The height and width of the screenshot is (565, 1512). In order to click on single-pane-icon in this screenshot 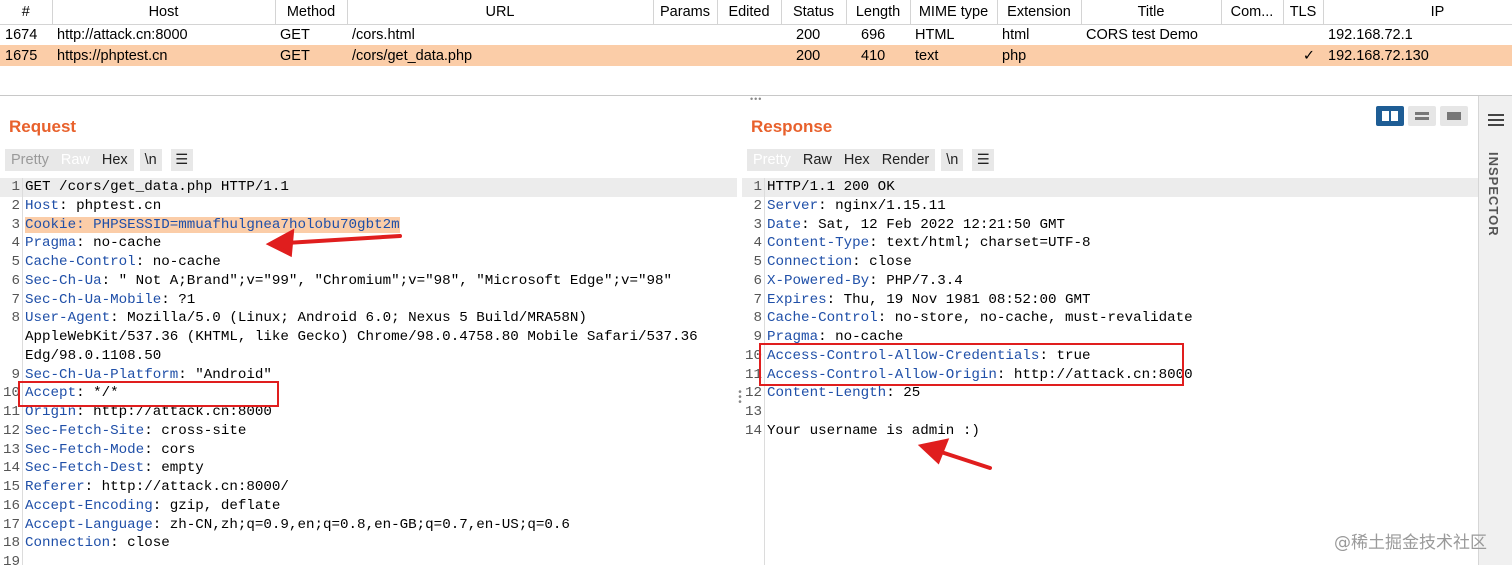, I will do `click(1454, 116)`.